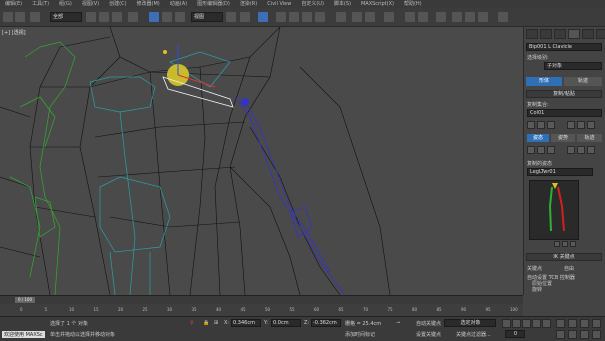  What do you see at coordinates (14, 32) in the screenshot?
I see `viewport-label: [+] [透视]` at bounding box center [14, 32].